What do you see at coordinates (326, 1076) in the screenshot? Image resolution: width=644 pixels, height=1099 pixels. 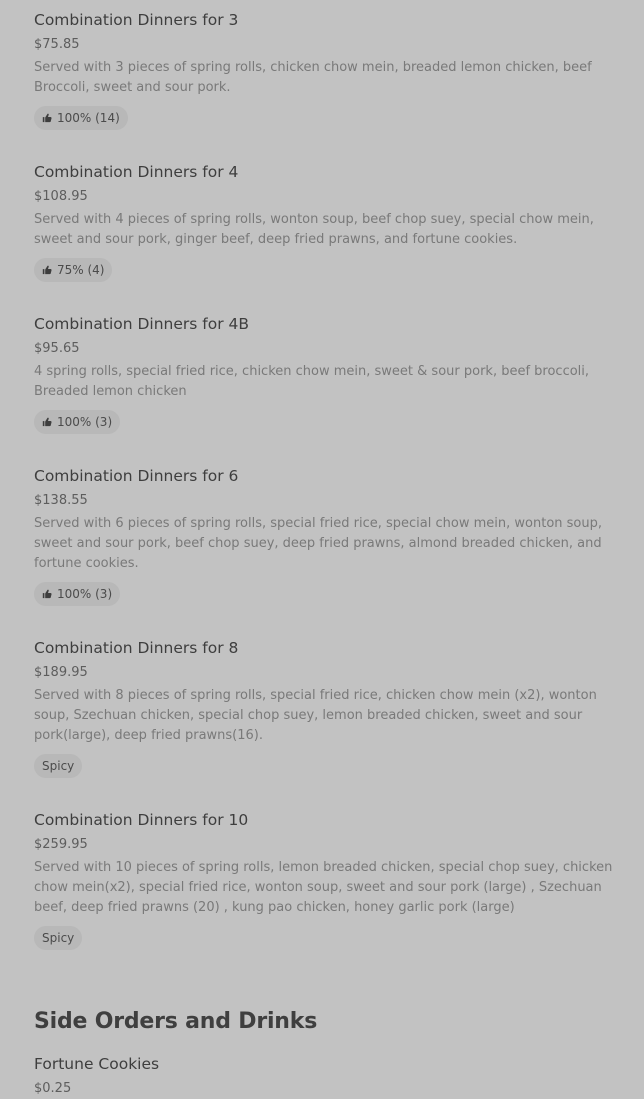 I see `menu-item-fortune-cookies: Fortune Cookies $0.25` at bounding box center [326, 1076].